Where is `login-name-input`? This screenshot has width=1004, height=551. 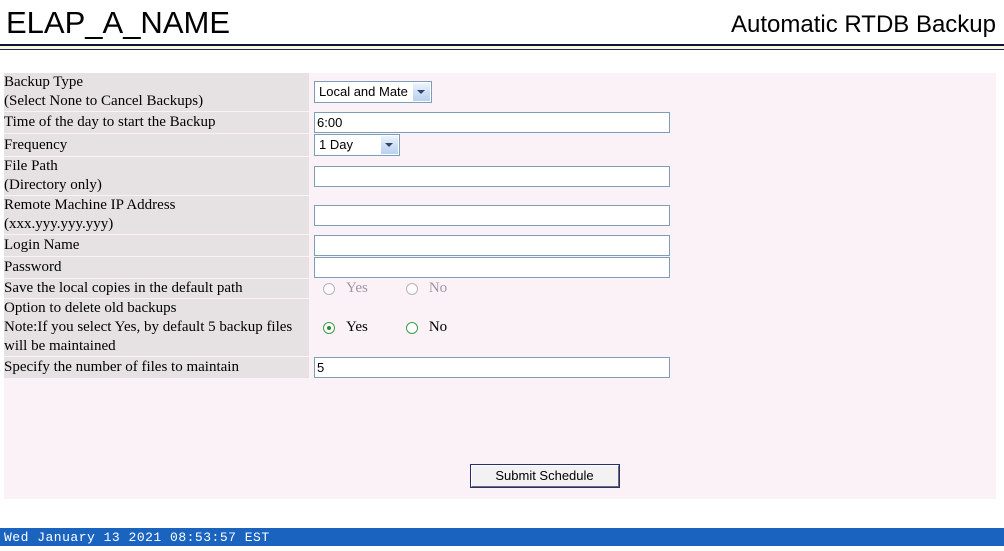 login-name-input is located at coordinates (492, 245).